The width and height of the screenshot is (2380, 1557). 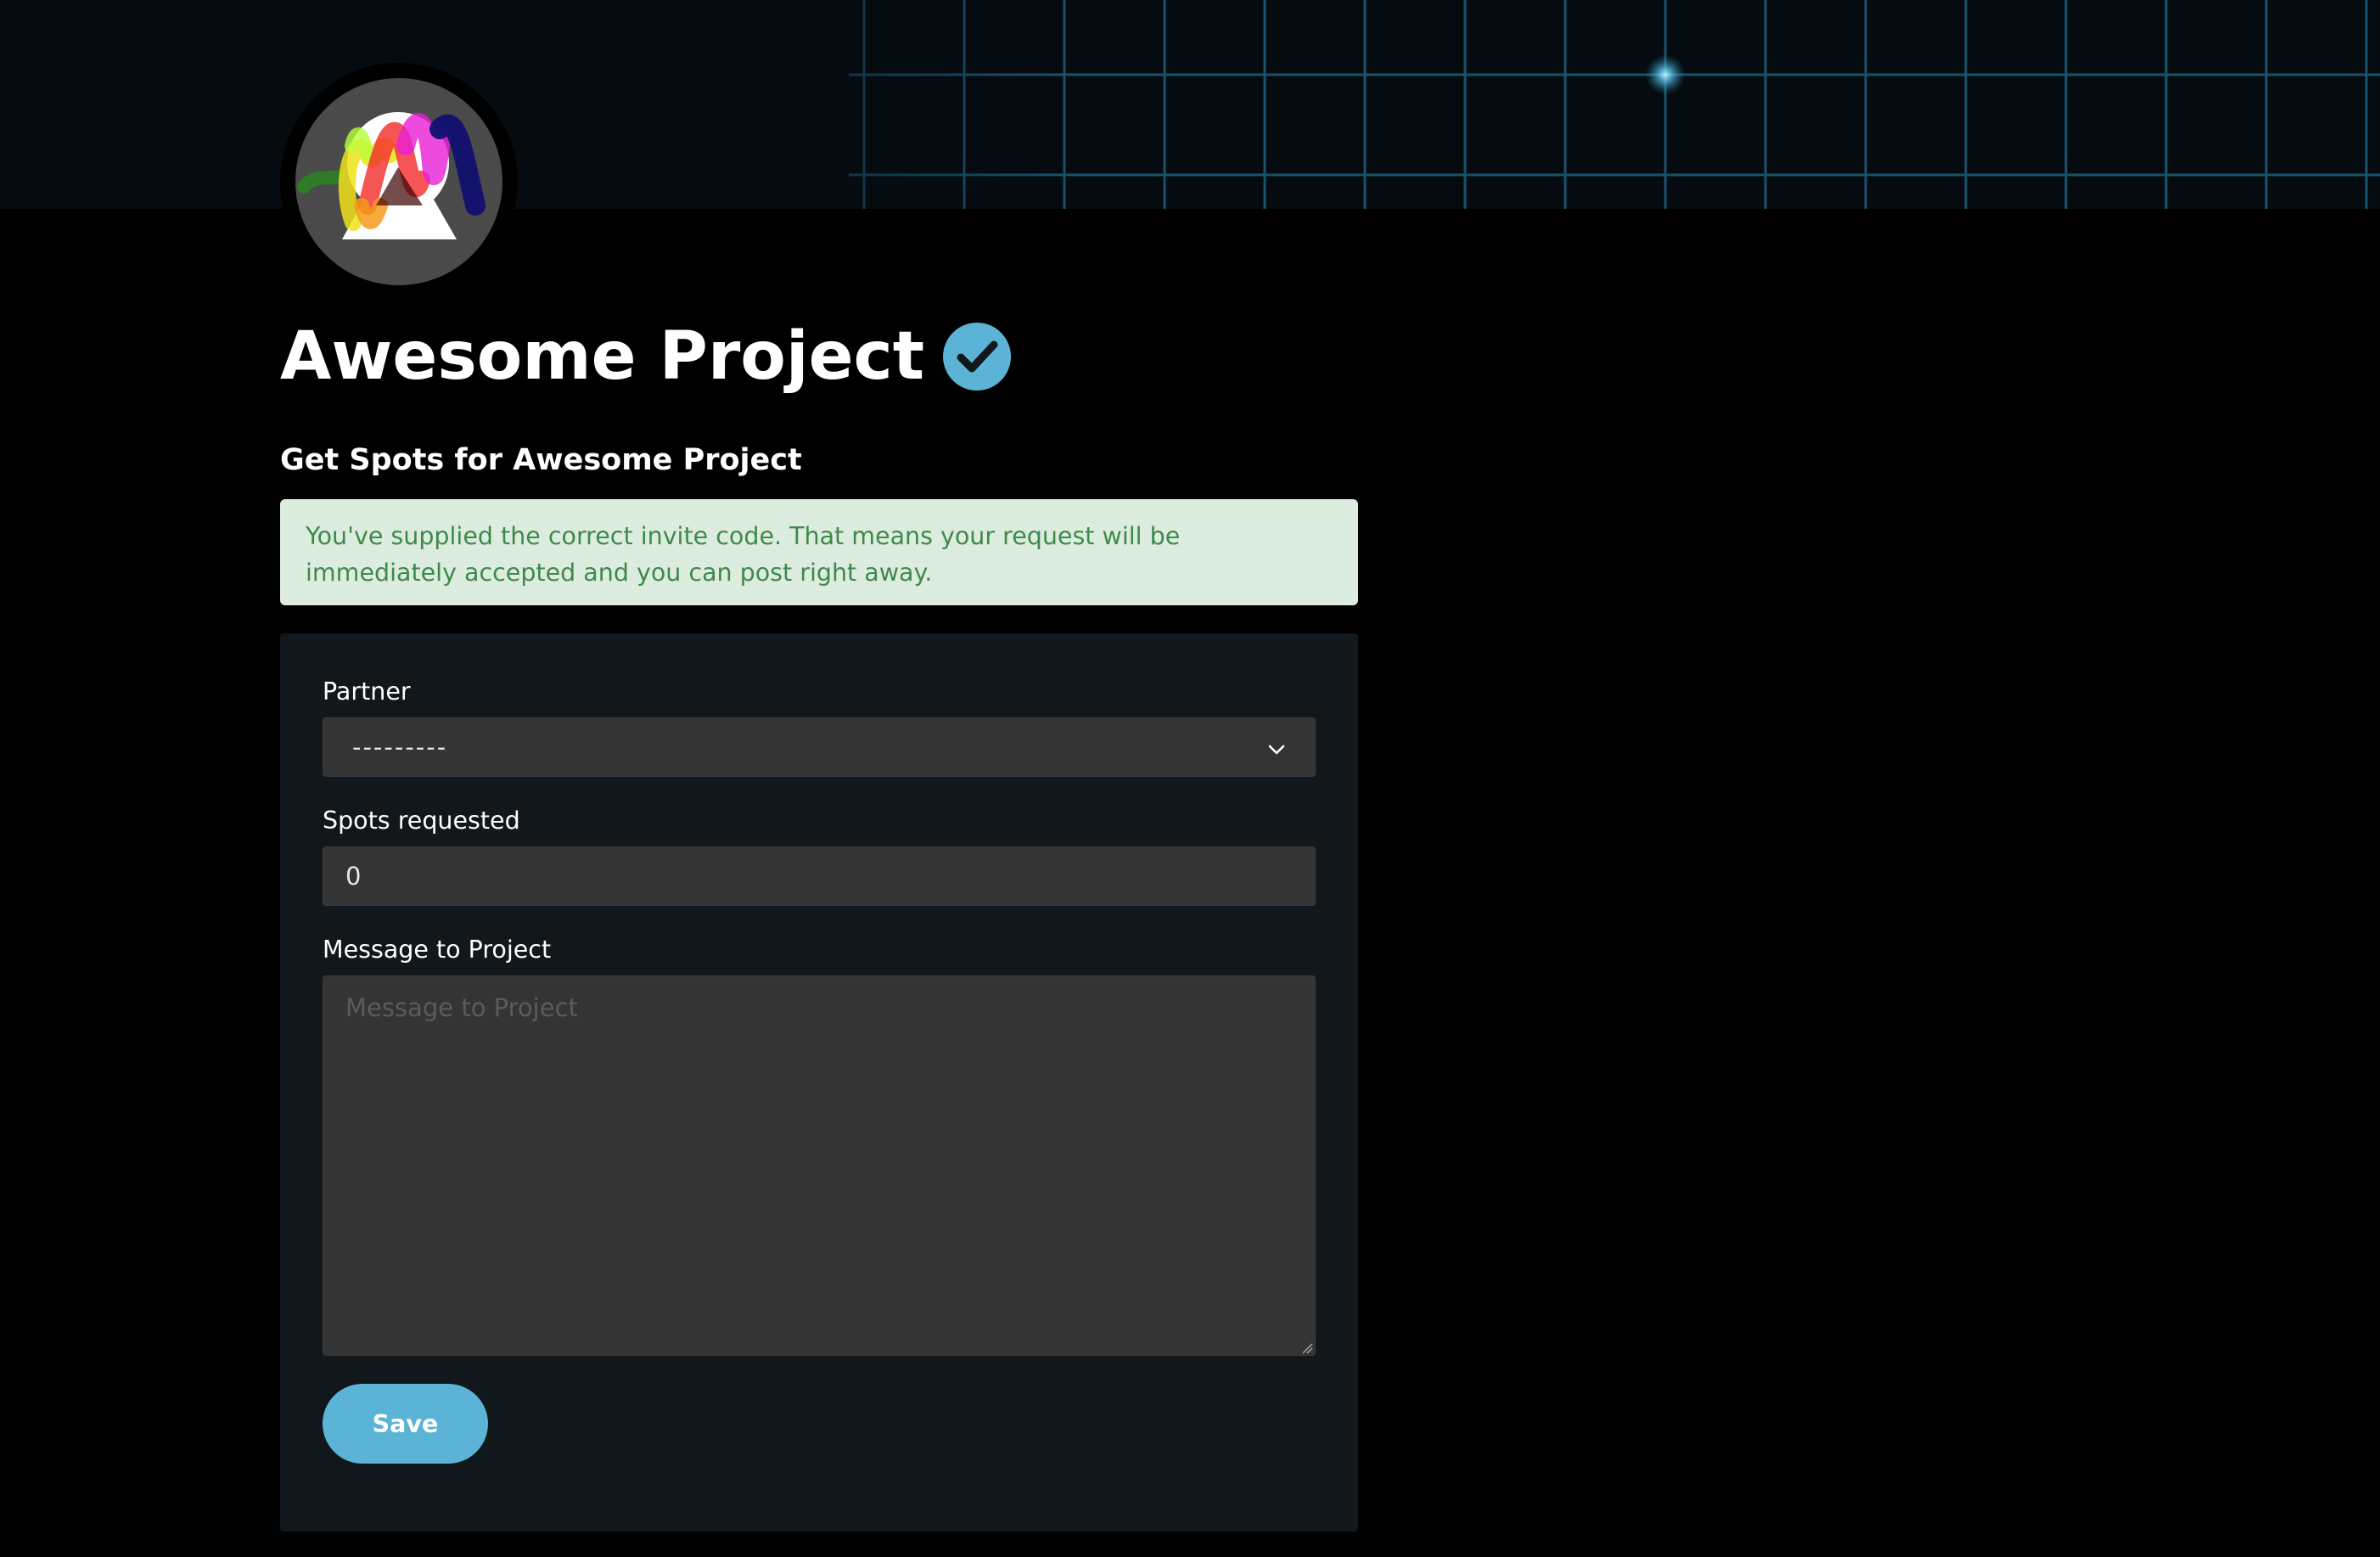 I want to click on page-heading: Get Spots for Awesome Project, so click(x=541, y=460).